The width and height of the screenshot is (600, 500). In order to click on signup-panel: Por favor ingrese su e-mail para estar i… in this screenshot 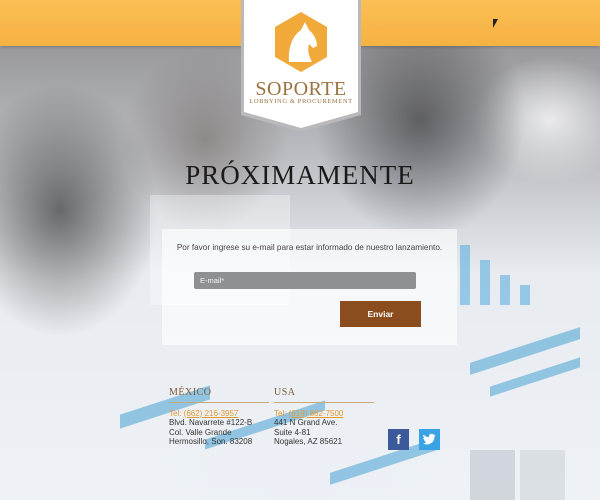, I will do `click(309, 287)`.